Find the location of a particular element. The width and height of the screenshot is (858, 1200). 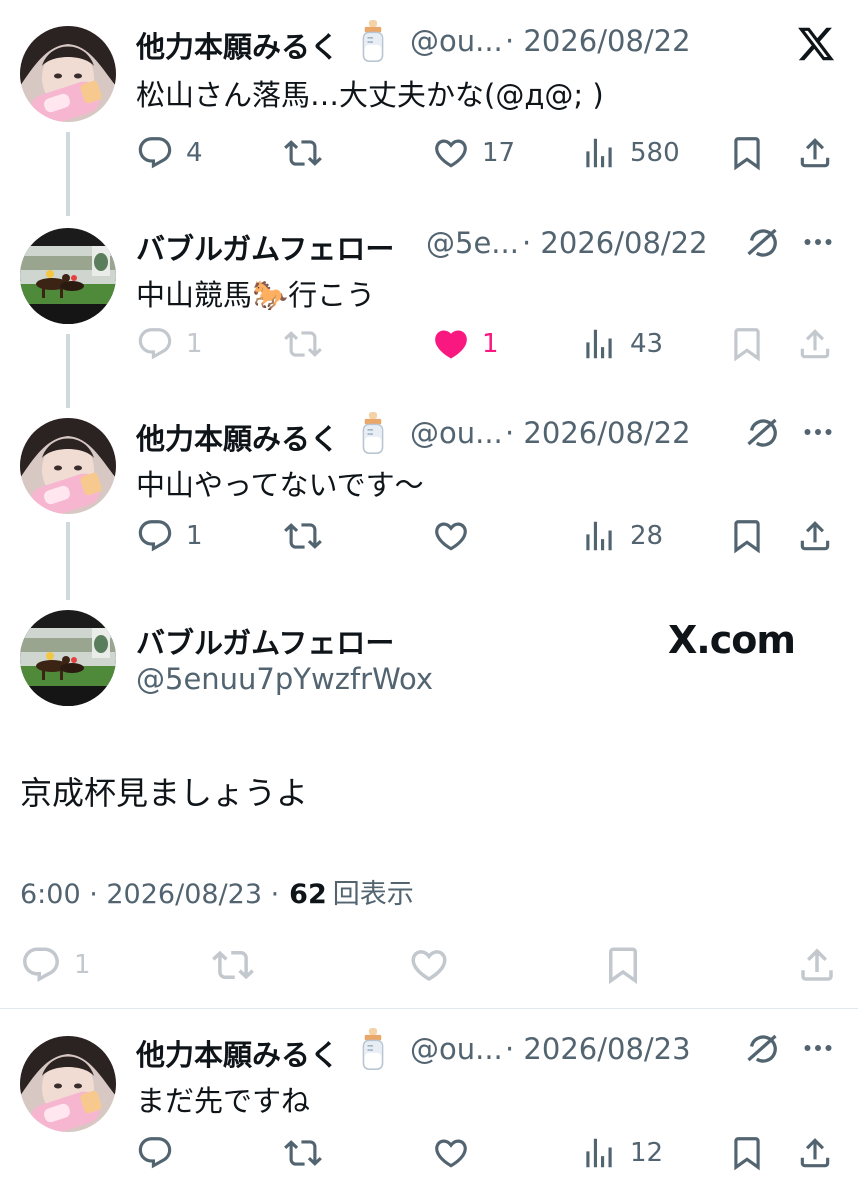

view-count: 12 is located at coordinates (647, 1153).